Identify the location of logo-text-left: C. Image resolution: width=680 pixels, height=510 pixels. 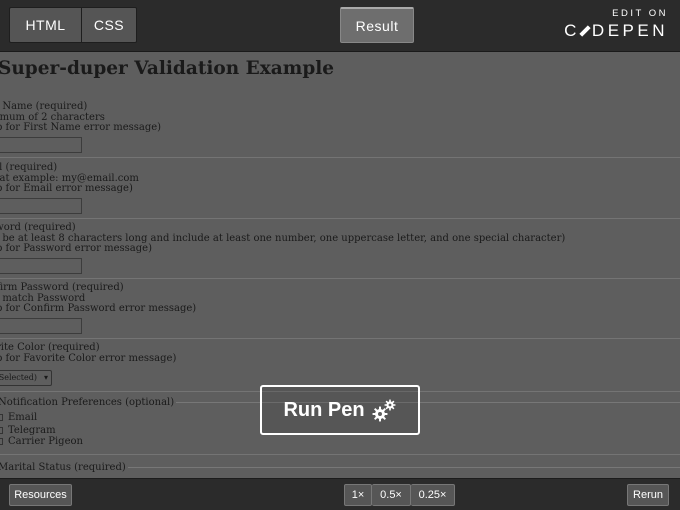
(572, 30).